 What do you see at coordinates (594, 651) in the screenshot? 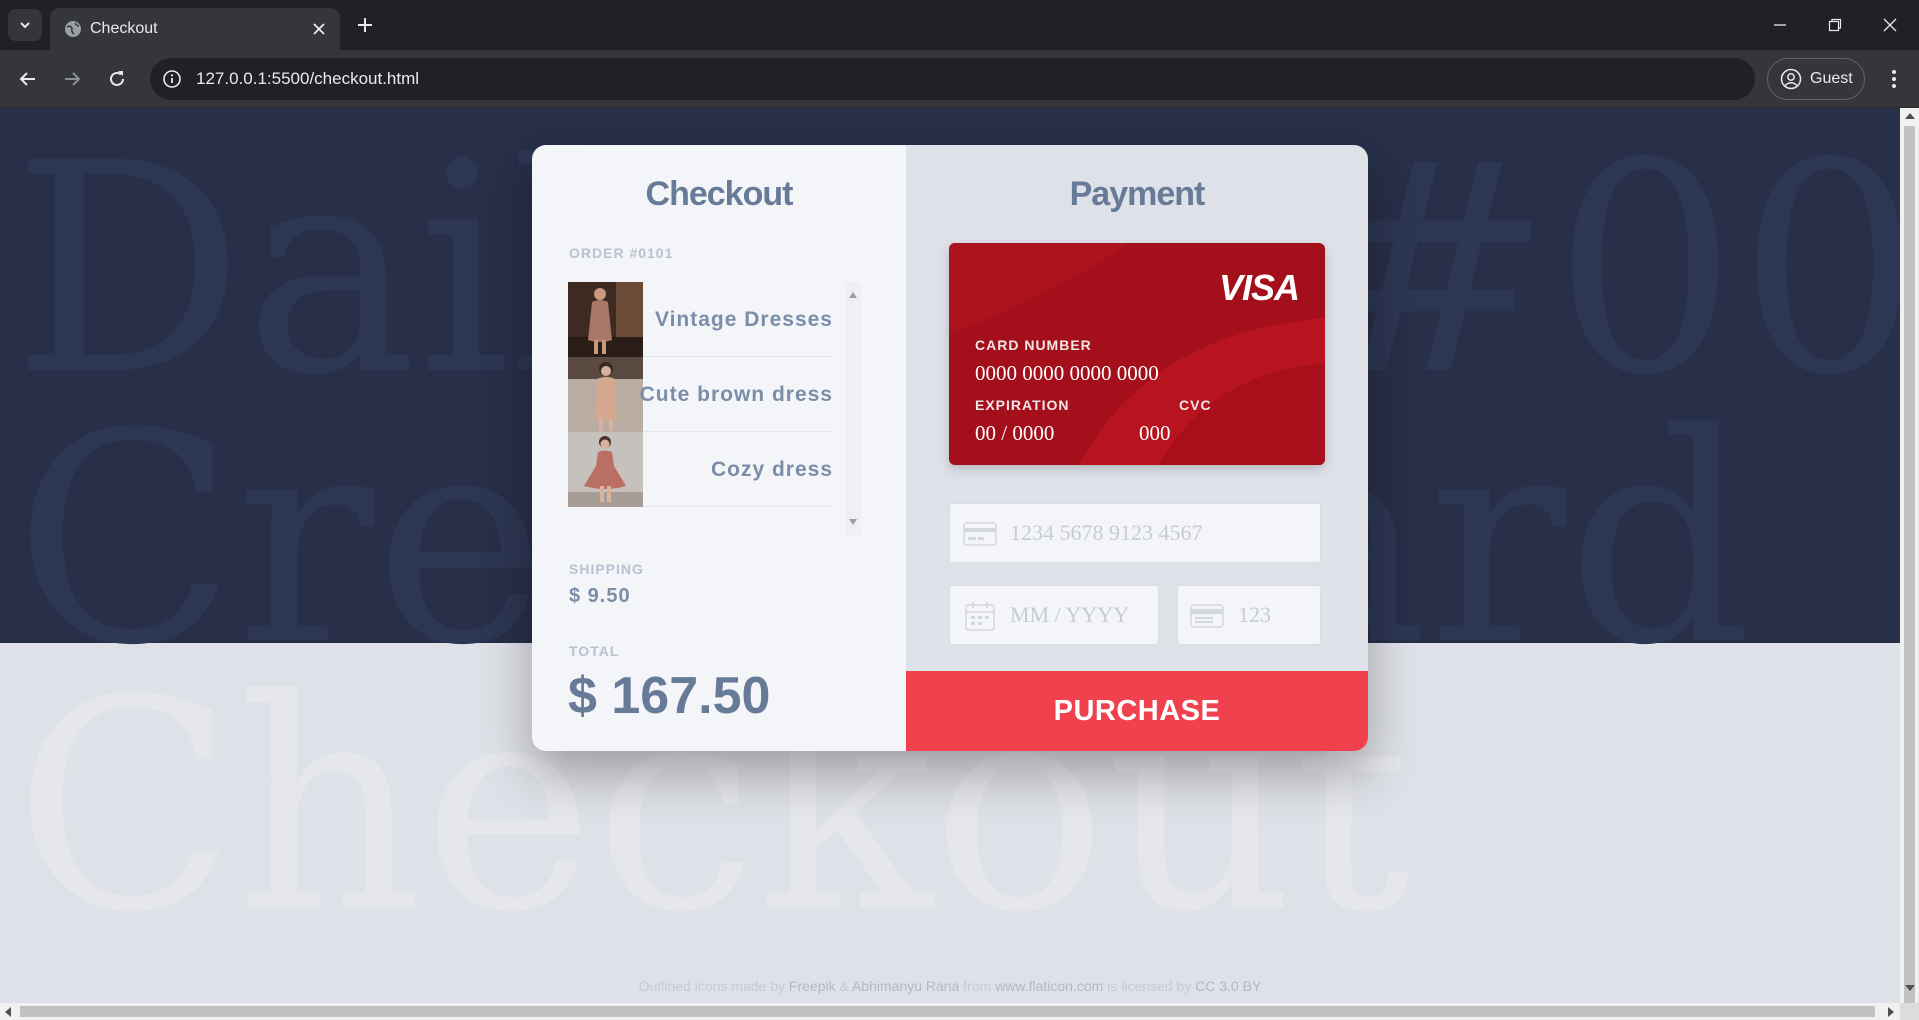
I see `total-label: TOTAL` at bounding box center [594, 651].